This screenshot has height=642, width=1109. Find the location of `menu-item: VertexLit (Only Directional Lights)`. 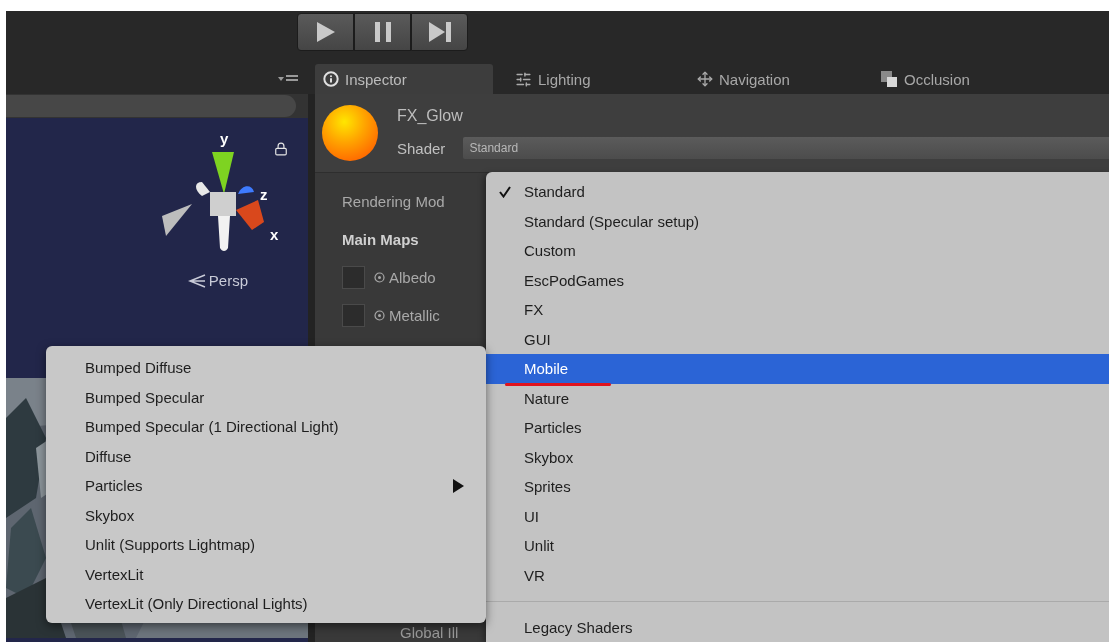

menu-item: VertexLit (Only Directional Lights) is located at coordinates (266, 604).